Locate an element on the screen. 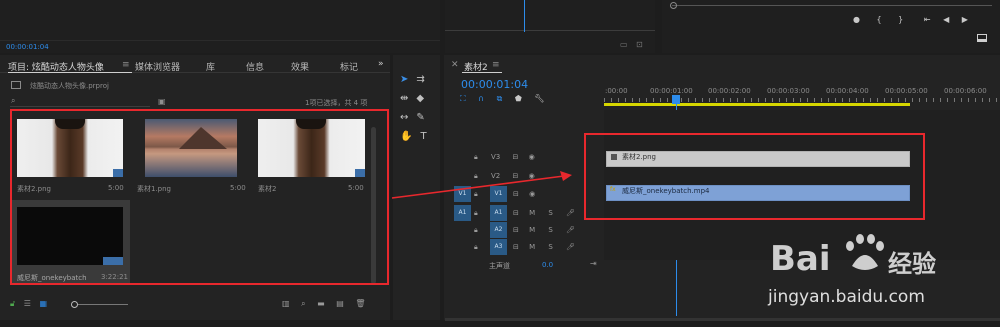 Image resolution: width=1000 pixels, height=327 pixels. track-a1-controls: 🔒︎ ⊟ M S 🎤︎ is located at coordinates (529, 215).